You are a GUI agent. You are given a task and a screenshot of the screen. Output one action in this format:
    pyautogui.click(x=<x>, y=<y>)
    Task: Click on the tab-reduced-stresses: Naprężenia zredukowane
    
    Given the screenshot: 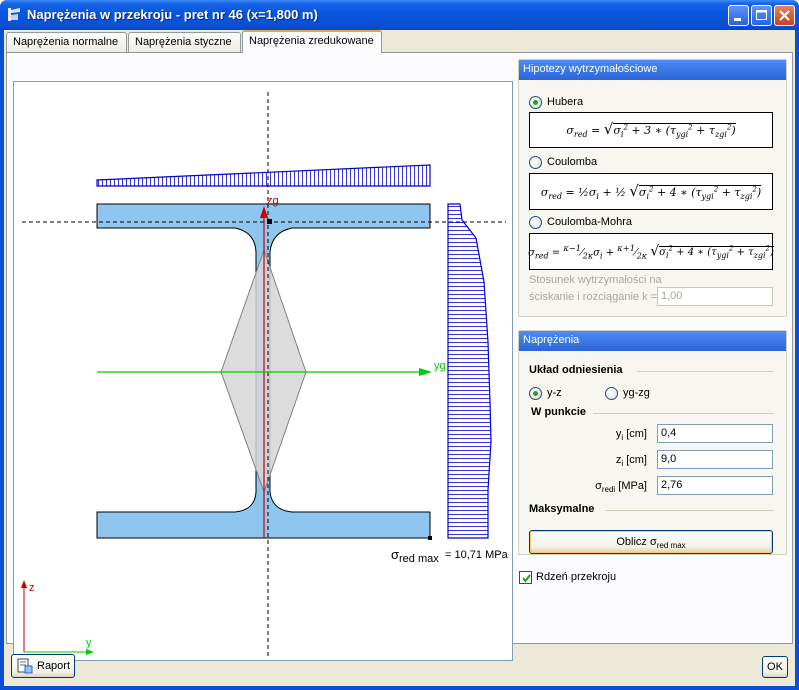 What is the action you would take?
    pyautogui.click(x=312, y=41)
    